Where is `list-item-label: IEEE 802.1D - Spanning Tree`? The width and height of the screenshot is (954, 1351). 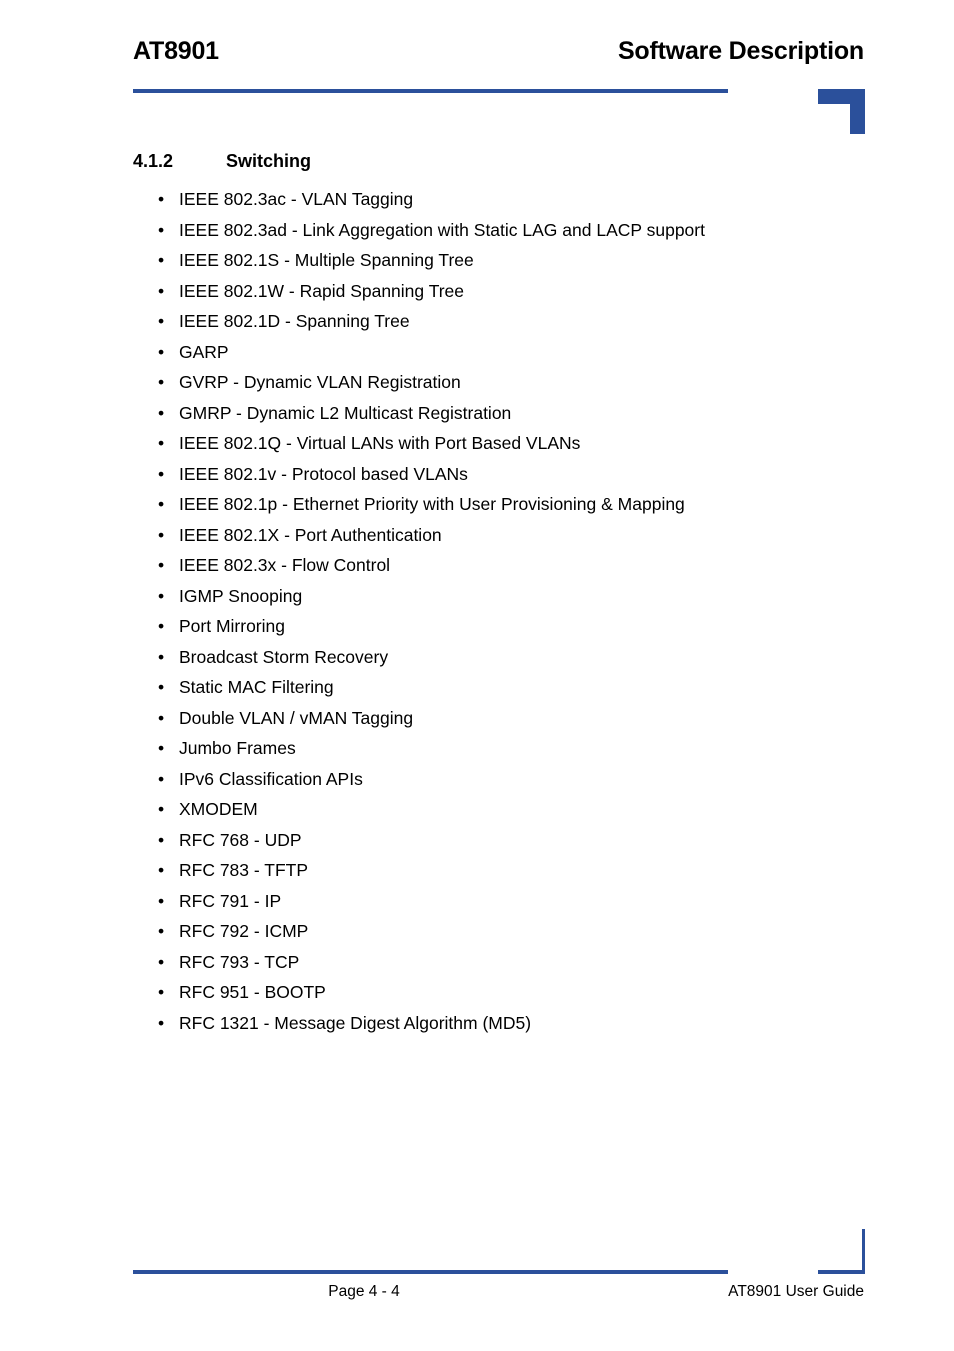
list-item-label: IEEE 802.1D - Spanning Tree is located at coordinates (294, 321).